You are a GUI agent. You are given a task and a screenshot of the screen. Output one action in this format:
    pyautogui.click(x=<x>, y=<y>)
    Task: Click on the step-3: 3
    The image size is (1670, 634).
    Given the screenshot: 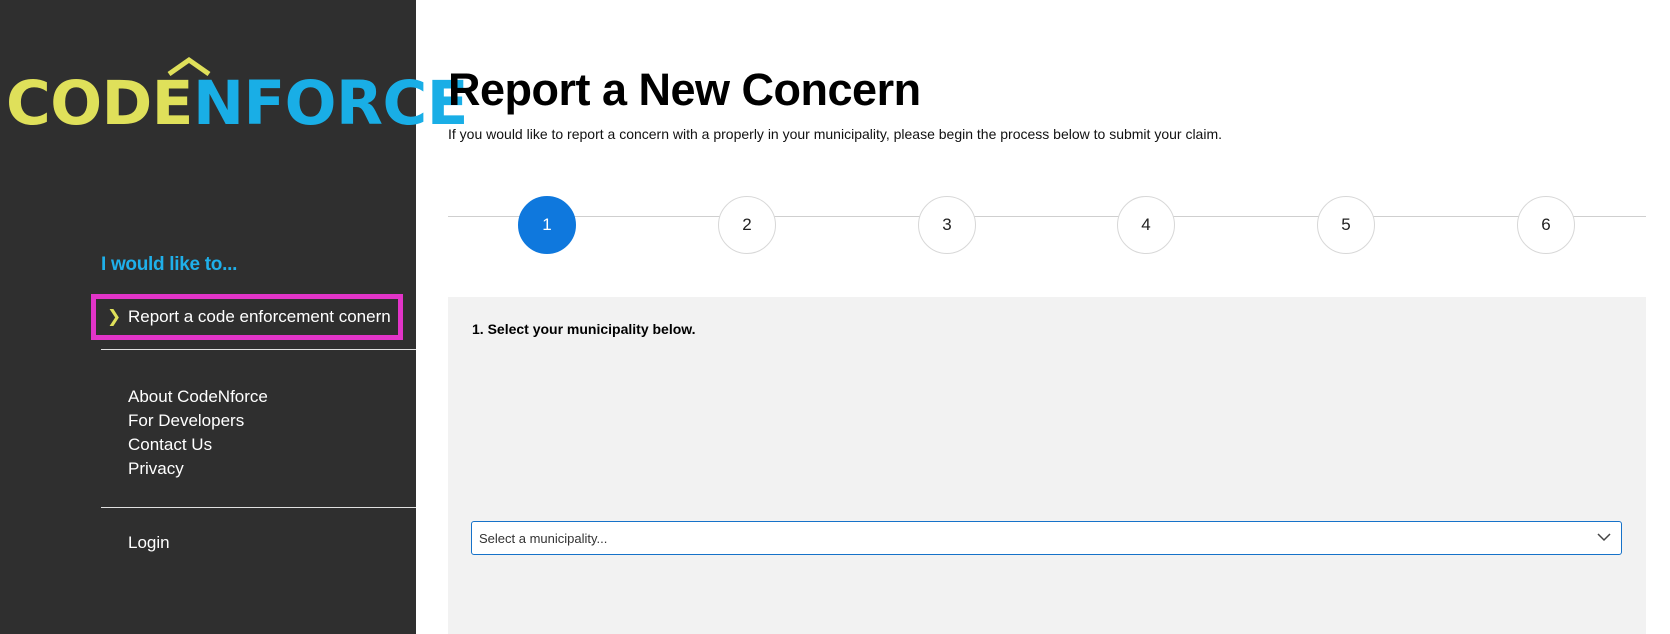 What is the action you would take?
    pyautogui.click(x=947, y=225)
    